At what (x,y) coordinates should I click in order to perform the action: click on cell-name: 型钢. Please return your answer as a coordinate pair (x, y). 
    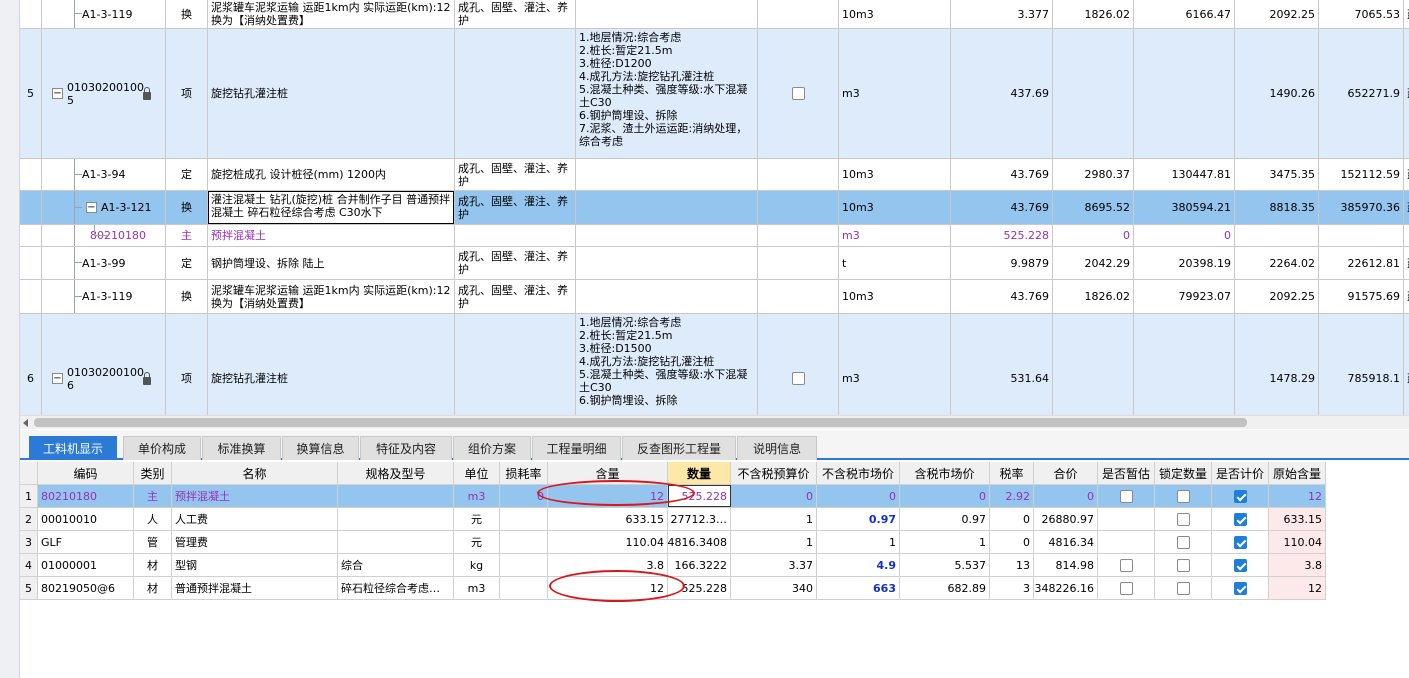
    Looking at the image, I should click on (255, 565).